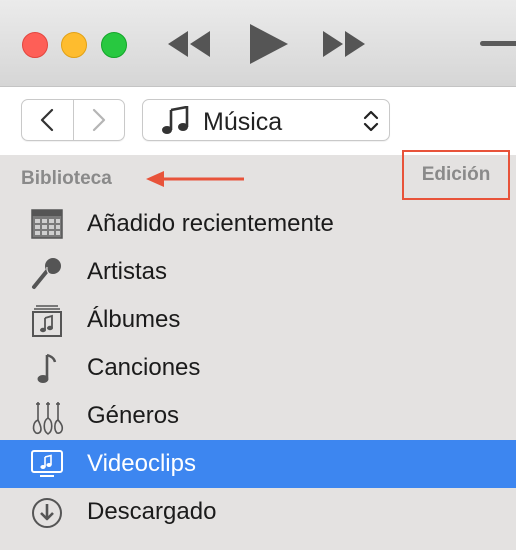 The height and width of the screenshot is (550, 516). I want to click on back-button, so click(47, 120).